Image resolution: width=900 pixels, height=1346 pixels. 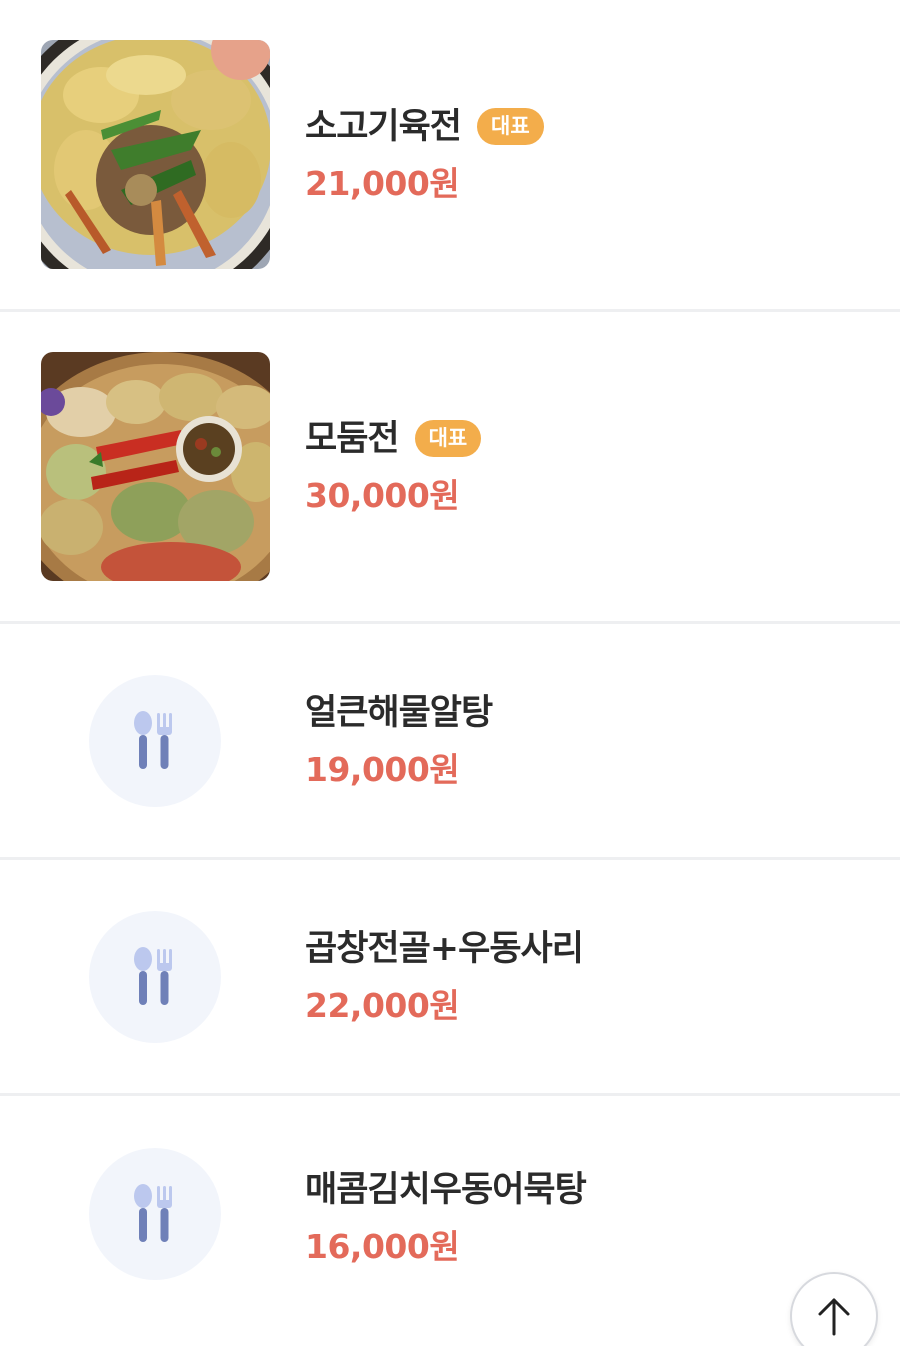 I want to click on menu-item-info: 얼큰해물알탕 19,000원, so click(x=399, y=741).